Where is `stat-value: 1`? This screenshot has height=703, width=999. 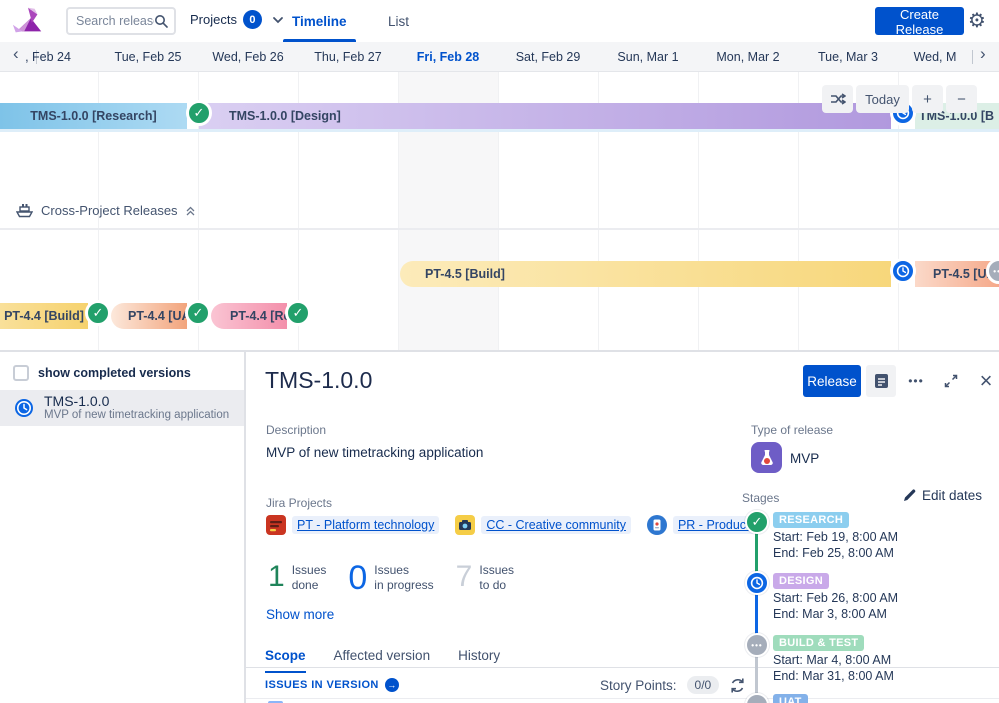 stat-value: 1 is located at coordinates (276, 576).